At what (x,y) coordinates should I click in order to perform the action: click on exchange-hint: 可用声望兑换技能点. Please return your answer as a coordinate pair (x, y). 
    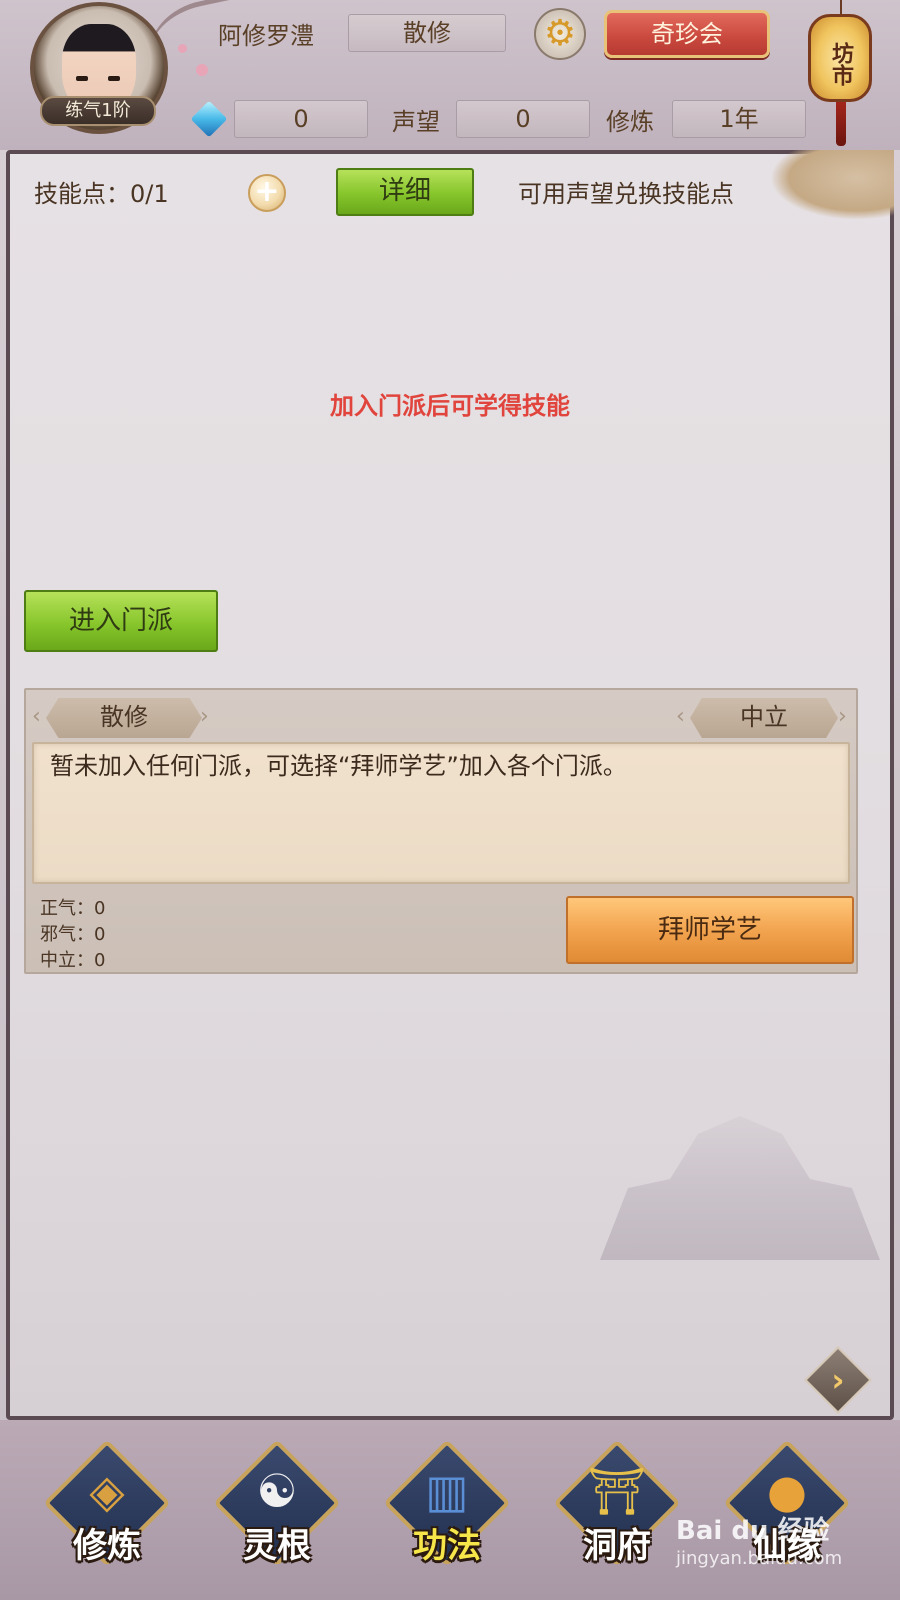
    Looking at the image, I should click on (626, 194).